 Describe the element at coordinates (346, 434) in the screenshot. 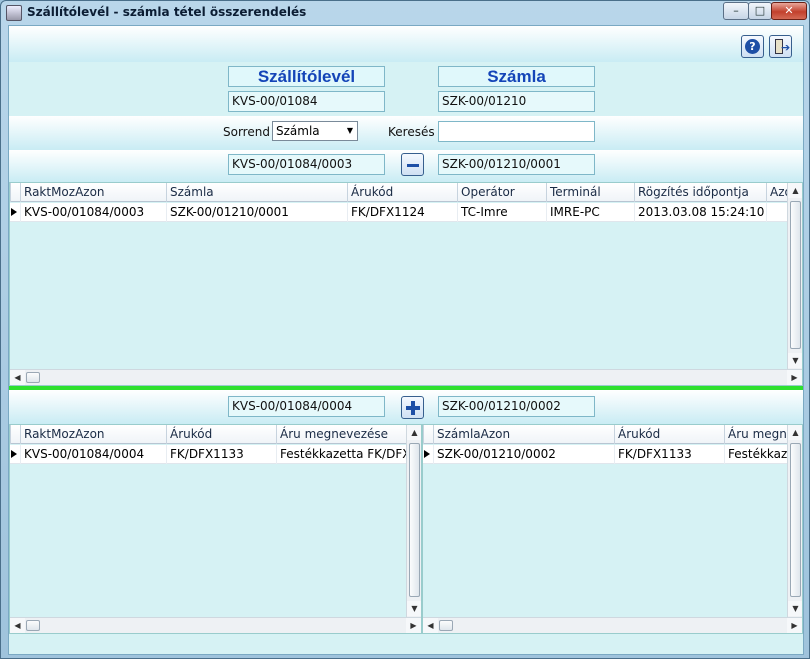

I see `column-header: Áru megnevezése` at that location.